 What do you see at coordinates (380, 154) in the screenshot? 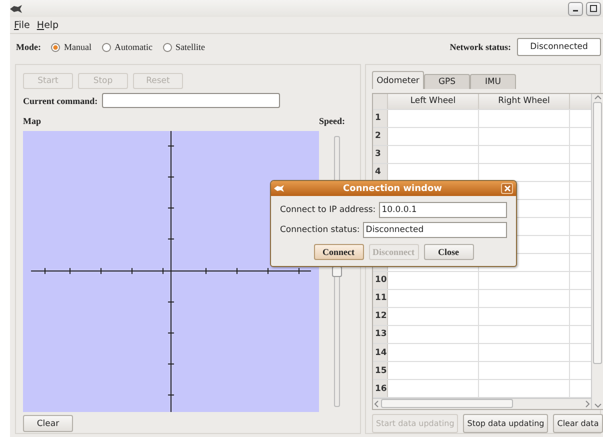
I see `row-number: 3` at bounding box center [380, 154].